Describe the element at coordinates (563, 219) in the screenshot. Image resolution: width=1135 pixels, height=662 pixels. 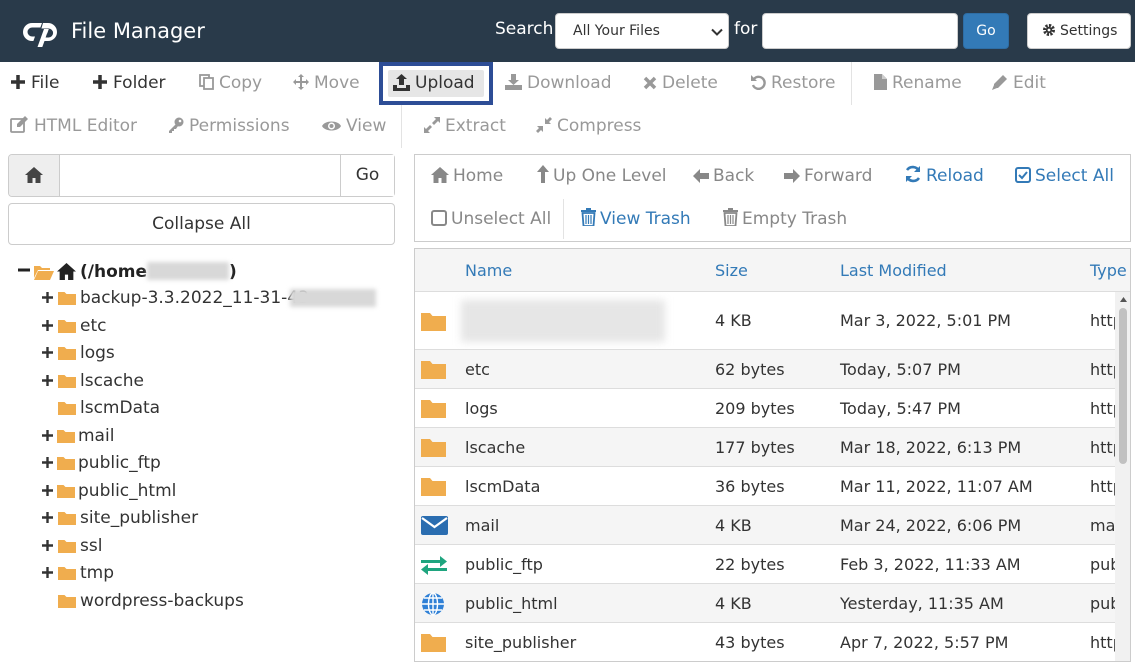
I see `nav-separator` at that location.